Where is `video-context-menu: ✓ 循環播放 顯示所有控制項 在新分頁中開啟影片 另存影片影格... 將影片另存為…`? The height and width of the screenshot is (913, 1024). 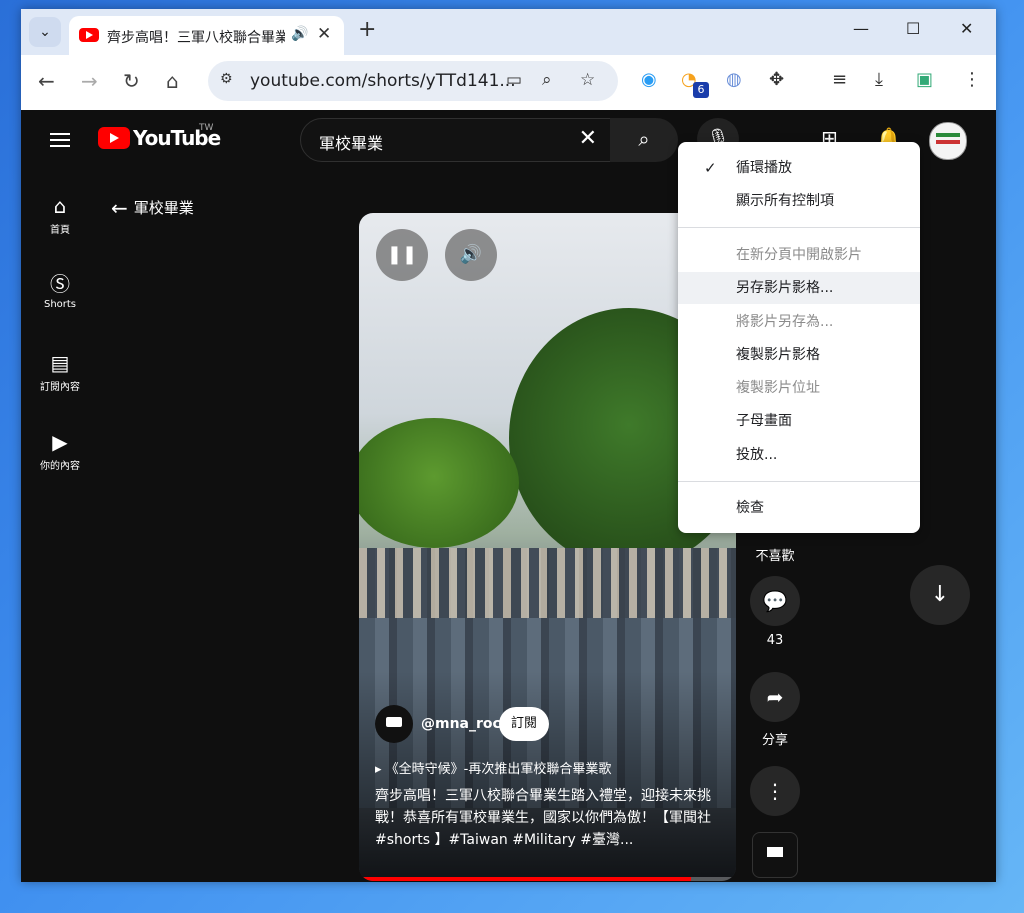
video-context-menu: ✓ 循環播放 顯示所有控制項 在新分頁中開啟影片 另存影片影格... 將影片另存為… is located at coordinates (799, 337).